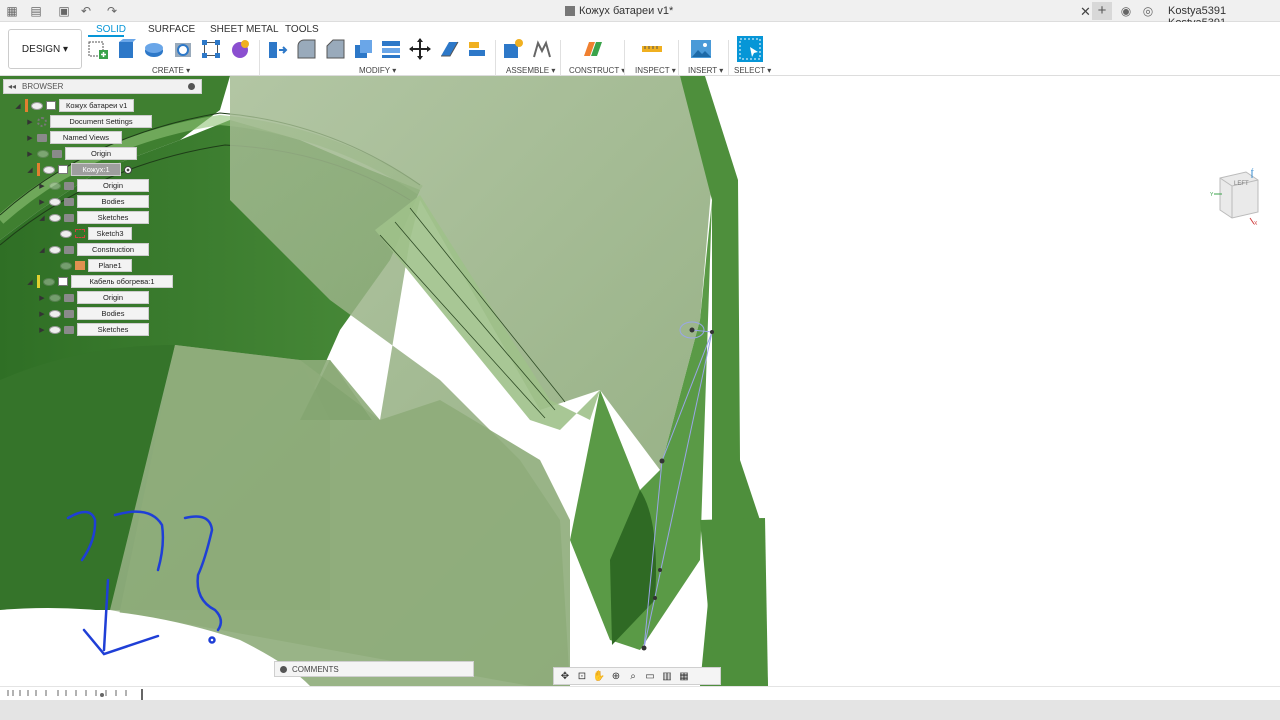 The height and width of the screenshot is (720, 1280). What do you see at coordinates (211, 49) in the screenshot?
I see `pattern-icon` at bounding box center [211, 49].